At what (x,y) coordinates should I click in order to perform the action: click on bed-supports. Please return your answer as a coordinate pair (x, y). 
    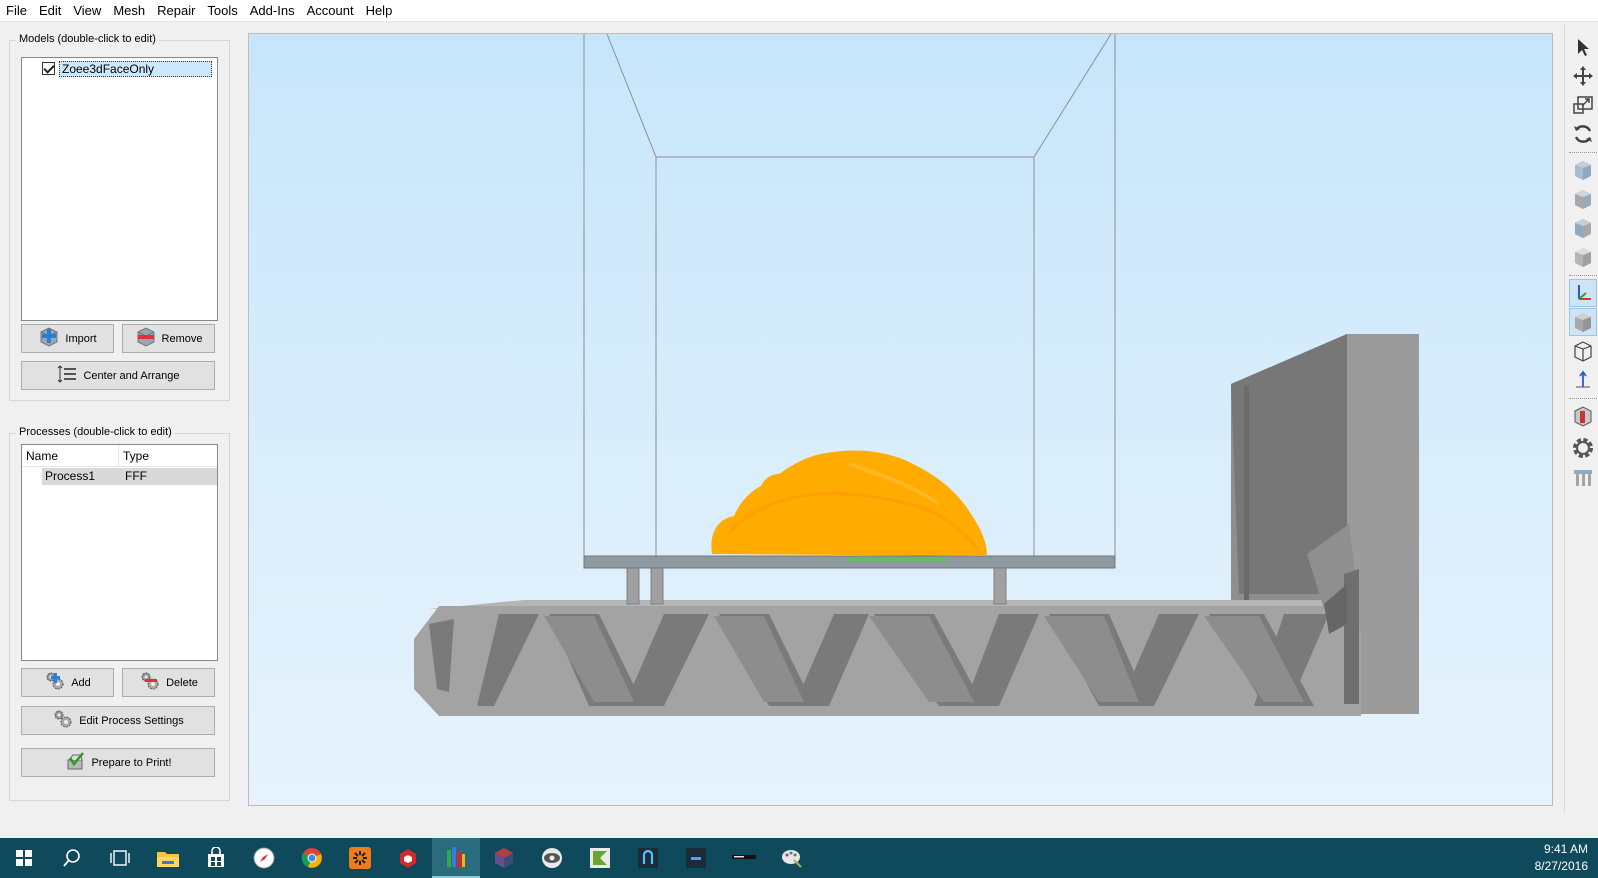
    Looking at the image, I should click on (816, 586).